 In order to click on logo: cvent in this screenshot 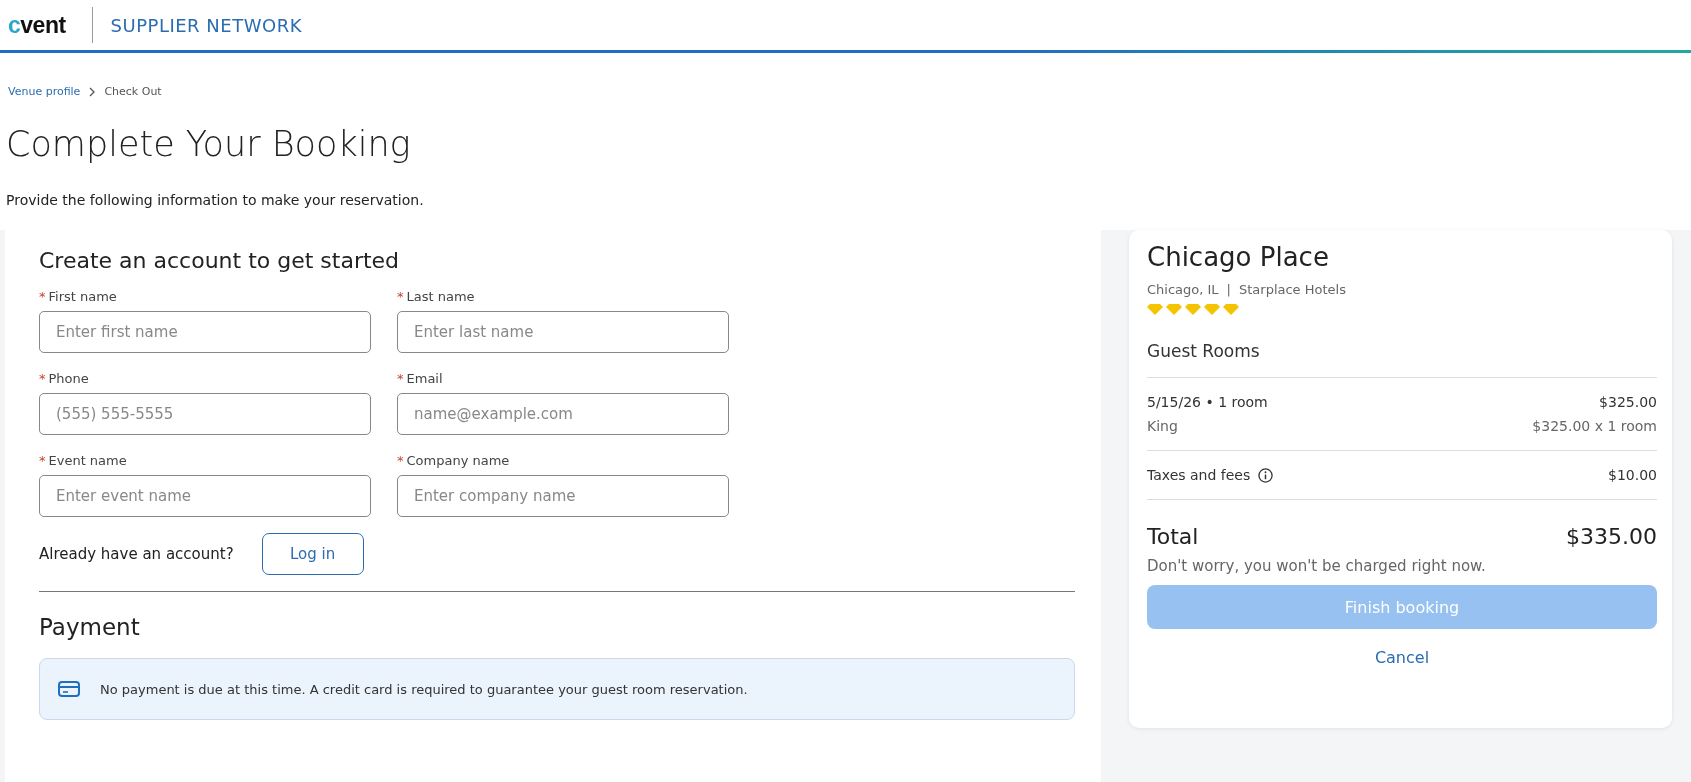, I will do `click(50, 25)`.